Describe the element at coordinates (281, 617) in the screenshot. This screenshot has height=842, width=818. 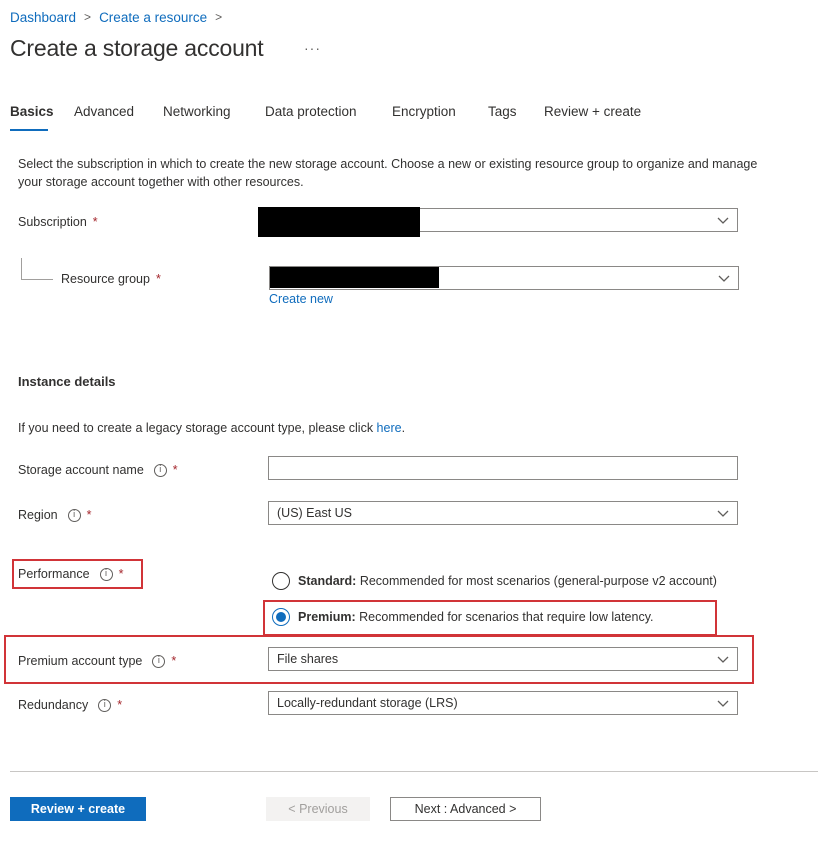
I see `performance-premium-radio` at that location.